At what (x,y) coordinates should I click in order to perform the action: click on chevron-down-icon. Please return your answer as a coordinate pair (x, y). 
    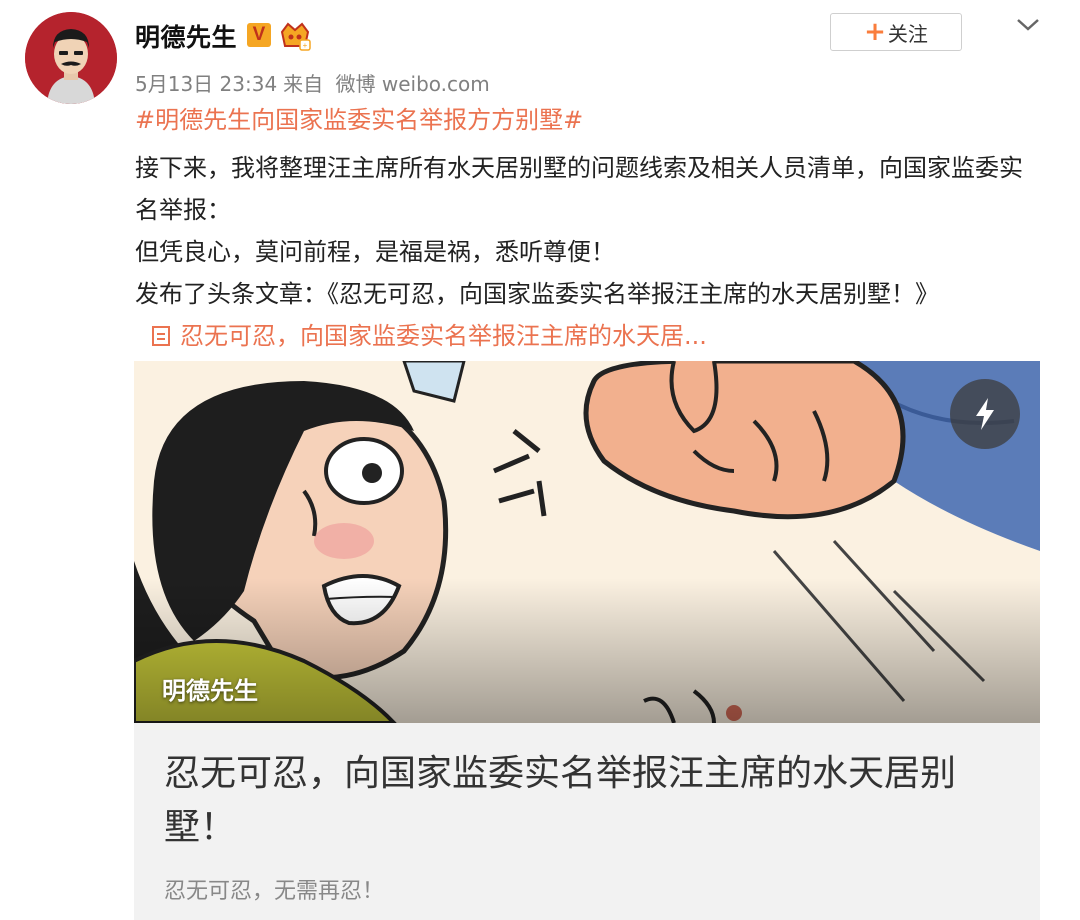
    Looking at the image, I should click on (1028, 24).